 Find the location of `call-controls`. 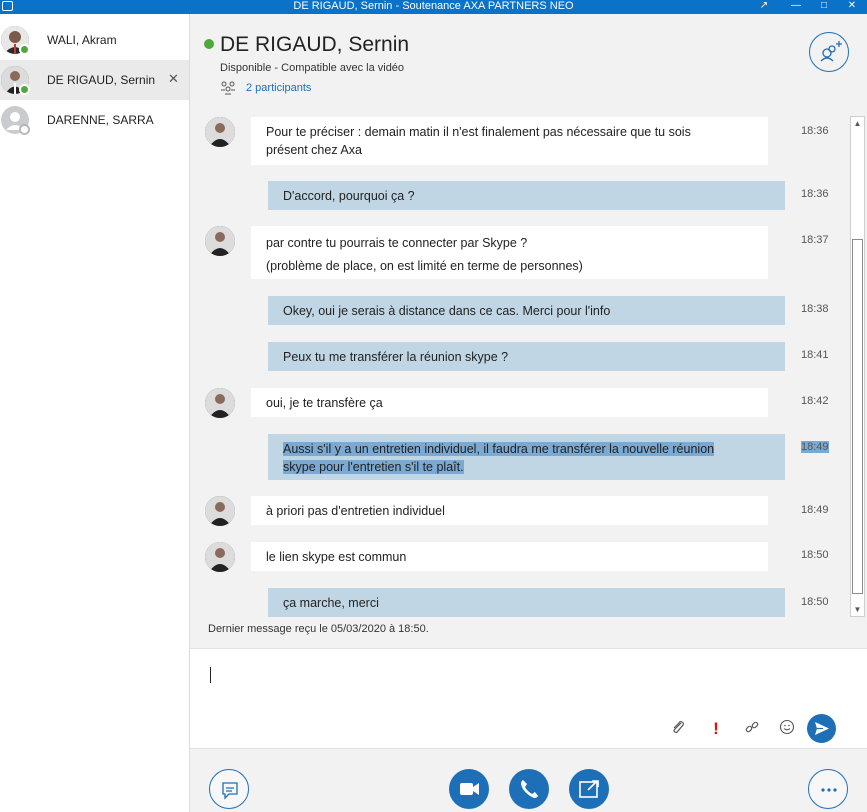

call-controls is located at coordinates (528, 780).